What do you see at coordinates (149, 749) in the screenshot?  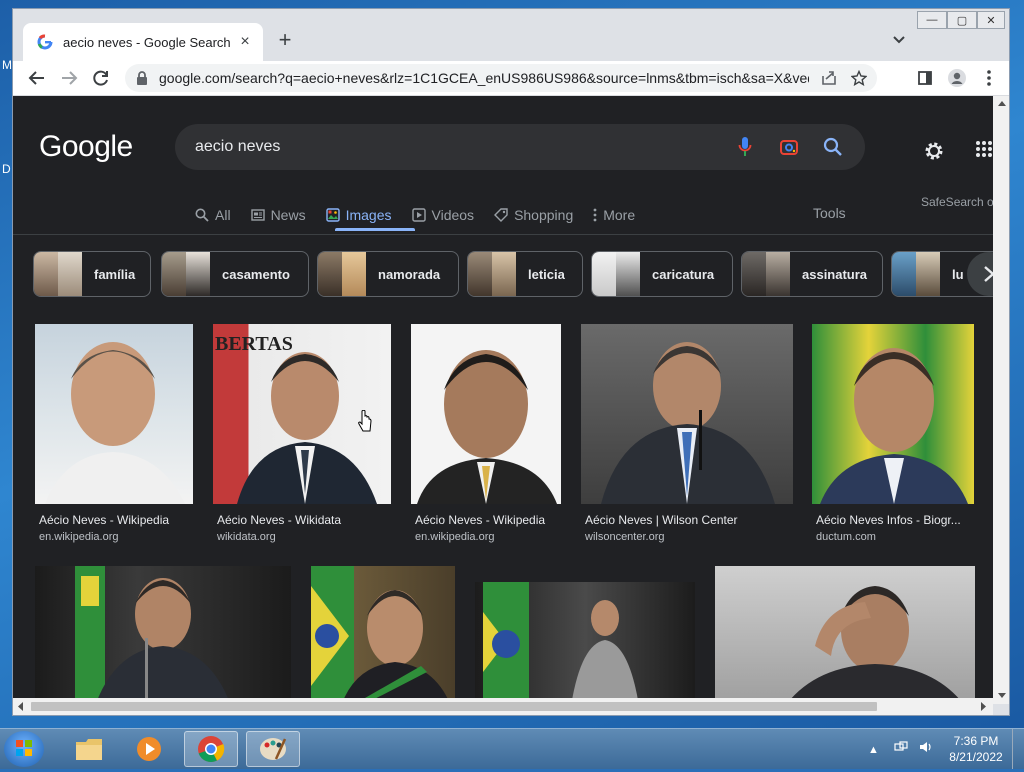 I see `taskbar-media-player-icon` at bounding box center [149, 749].